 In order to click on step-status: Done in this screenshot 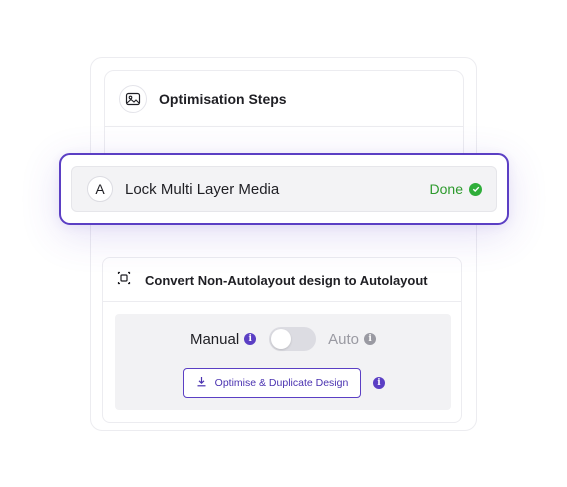, I will do `click(456, 189)`.